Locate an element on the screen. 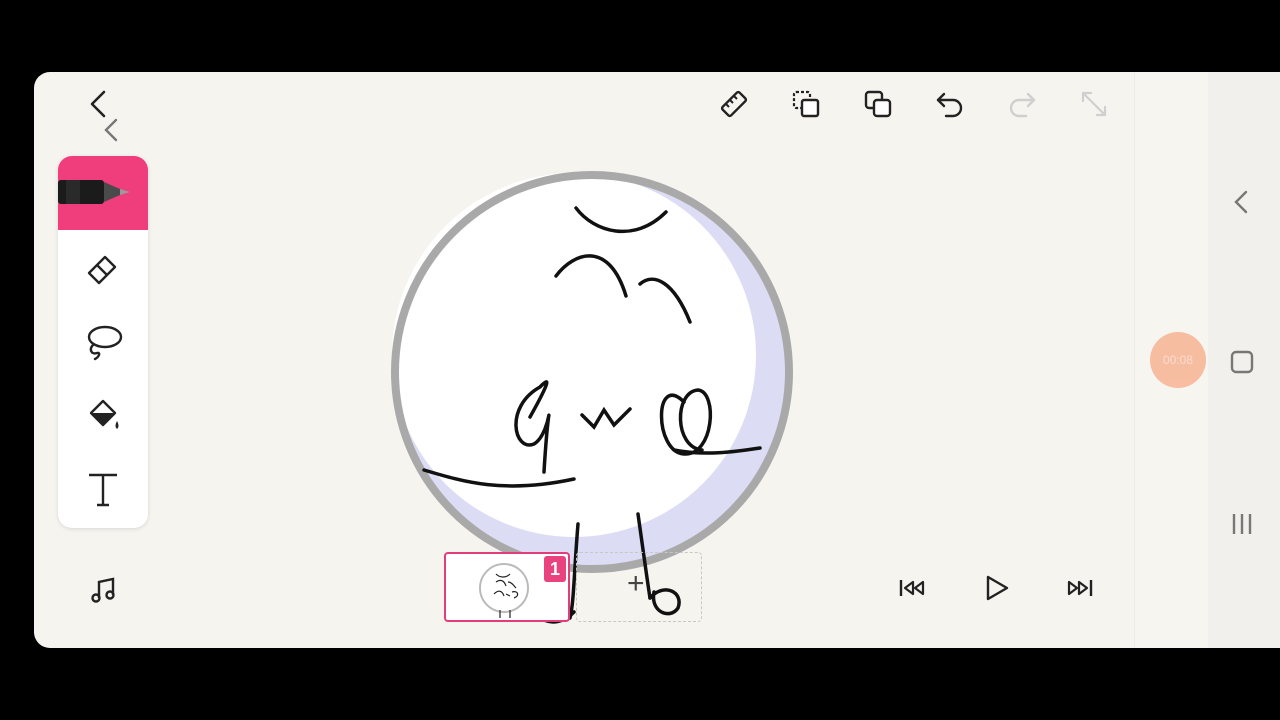 This screenshot has width=1280, height=720. eraser-tool is located at coordinates (103, 267).